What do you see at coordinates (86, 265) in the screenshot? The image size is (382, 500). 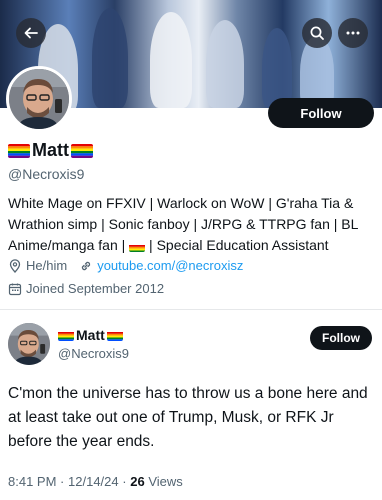 I see `link-icon` at bounding box center [86, 265].